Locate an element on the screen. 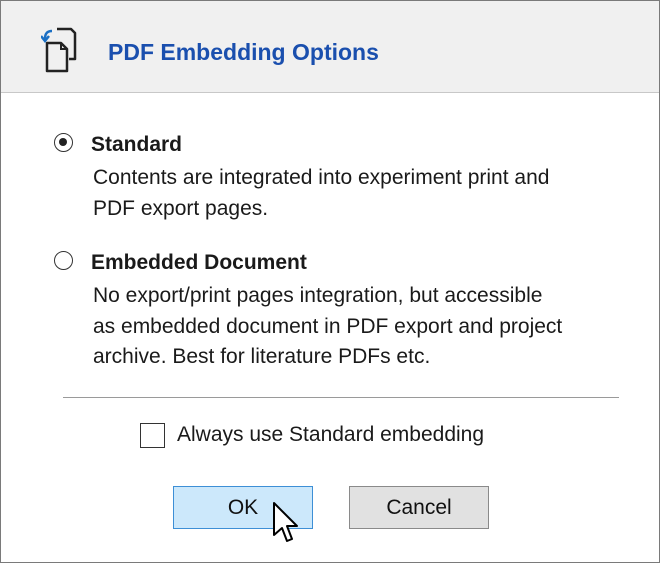 The image size is (660, 563). mouse-cursor-icon is located at coordinates (285, 522).